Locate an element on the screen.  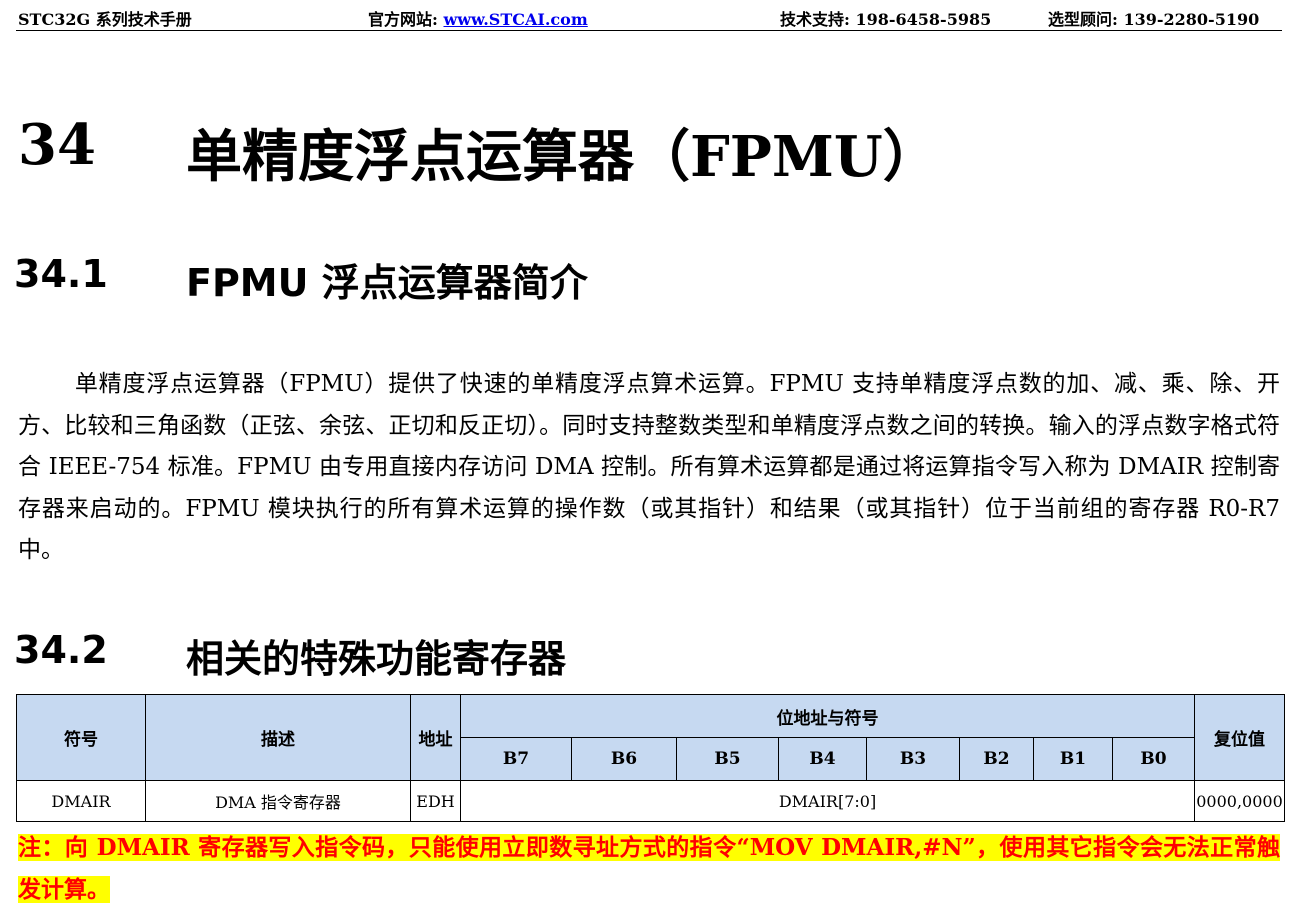
cell-description: DMA 指令寄存器 is located at coordinates (278, 801).